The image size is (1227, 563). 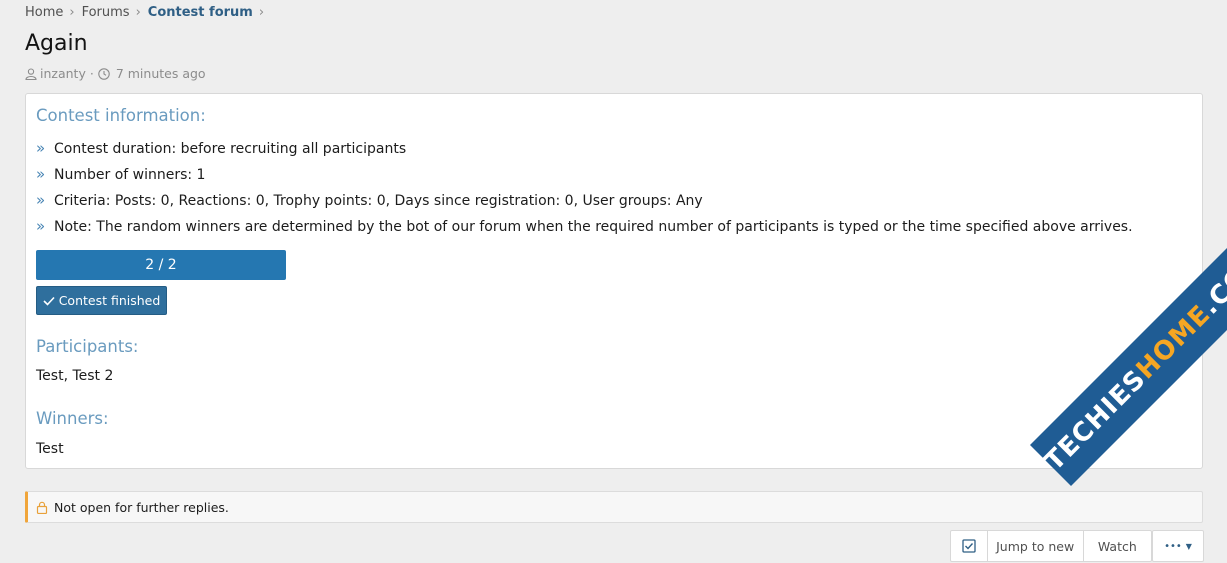 I want to click on checkbox-icon, so click(x=969, y=546).